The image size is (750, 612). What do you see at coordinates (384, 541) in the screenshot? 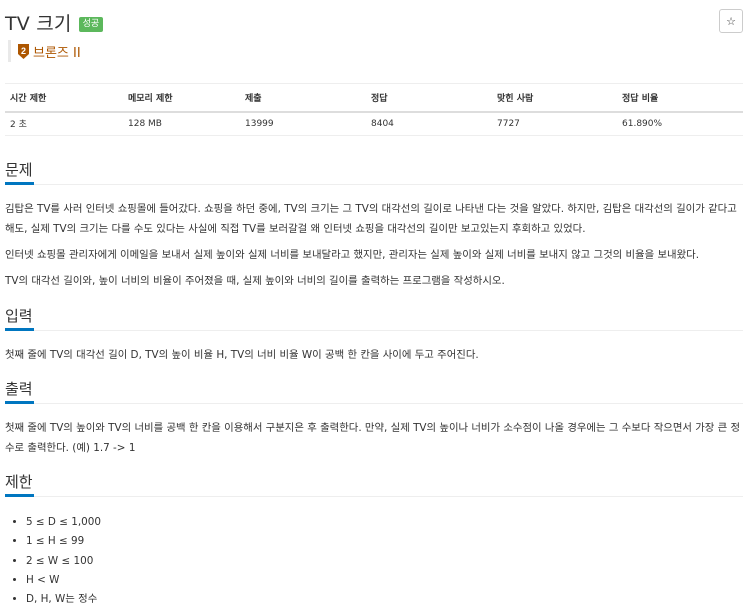
I see `limit-item: 1 ≤ H ≤ 99` at bounding box center [384, 541].